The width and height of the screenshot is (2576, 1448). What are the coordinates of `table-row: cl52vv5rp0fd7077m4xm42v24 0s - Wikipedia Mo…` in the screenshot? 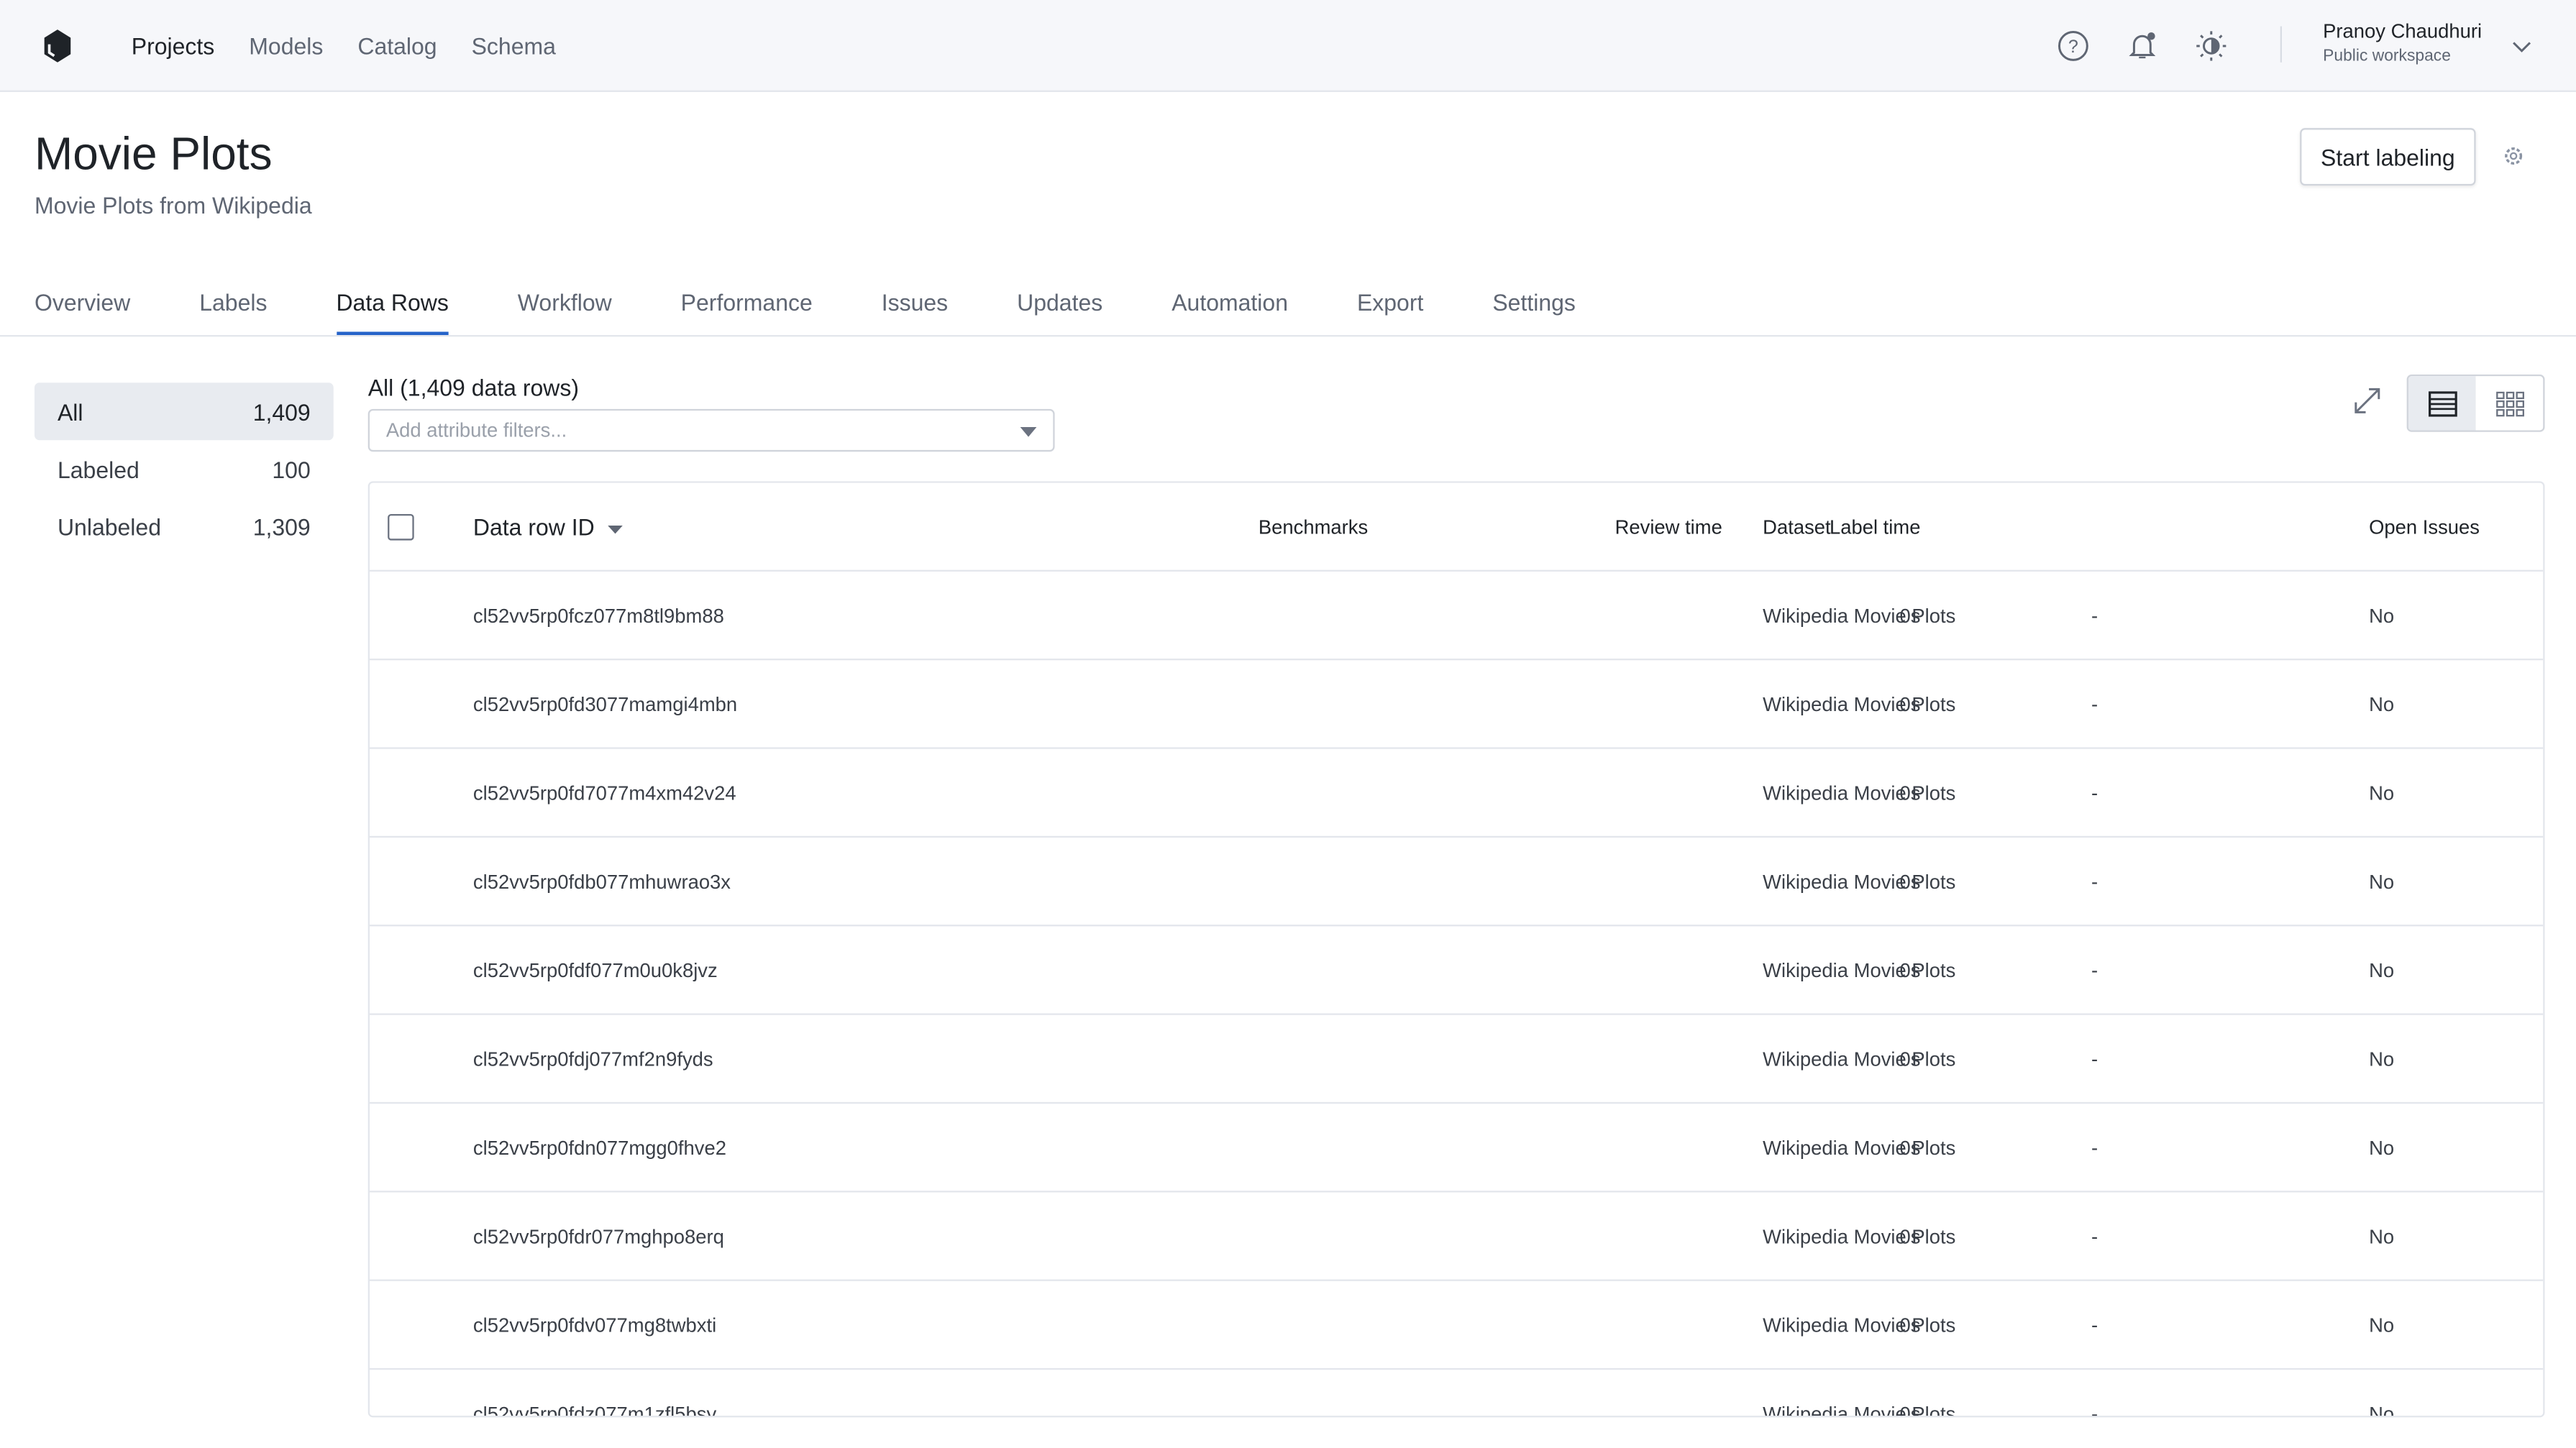 It's located at (1456, 793).